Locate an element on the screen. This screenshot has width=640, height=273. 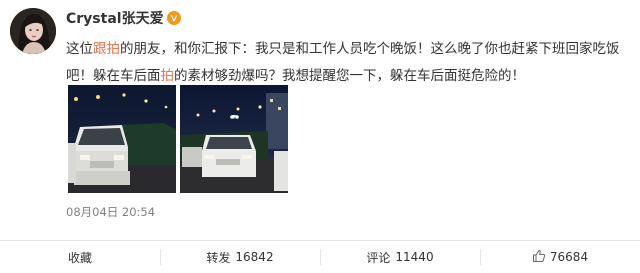
repost-count: 16842 is located at coordinates (254, 257).